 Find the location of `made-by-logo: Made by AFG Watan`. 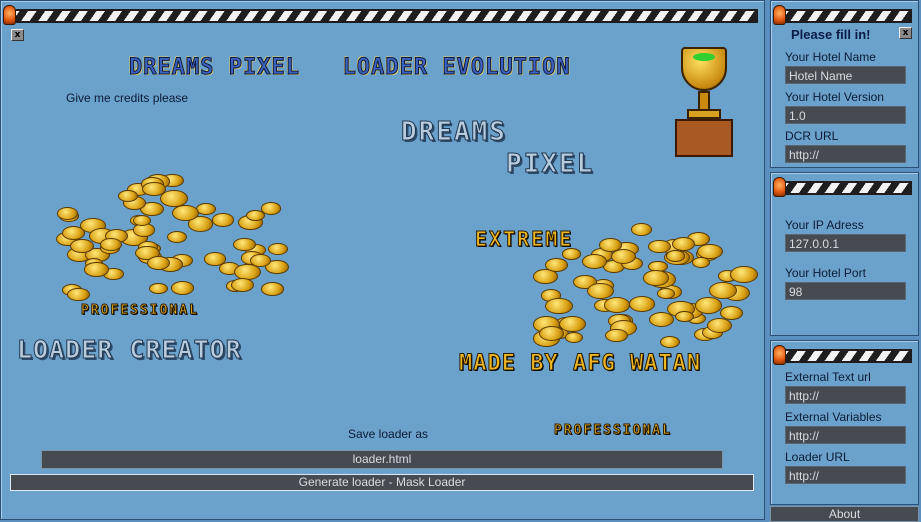

made-by-logo: Made by AFG Watan is located at coordinates (580, 364).